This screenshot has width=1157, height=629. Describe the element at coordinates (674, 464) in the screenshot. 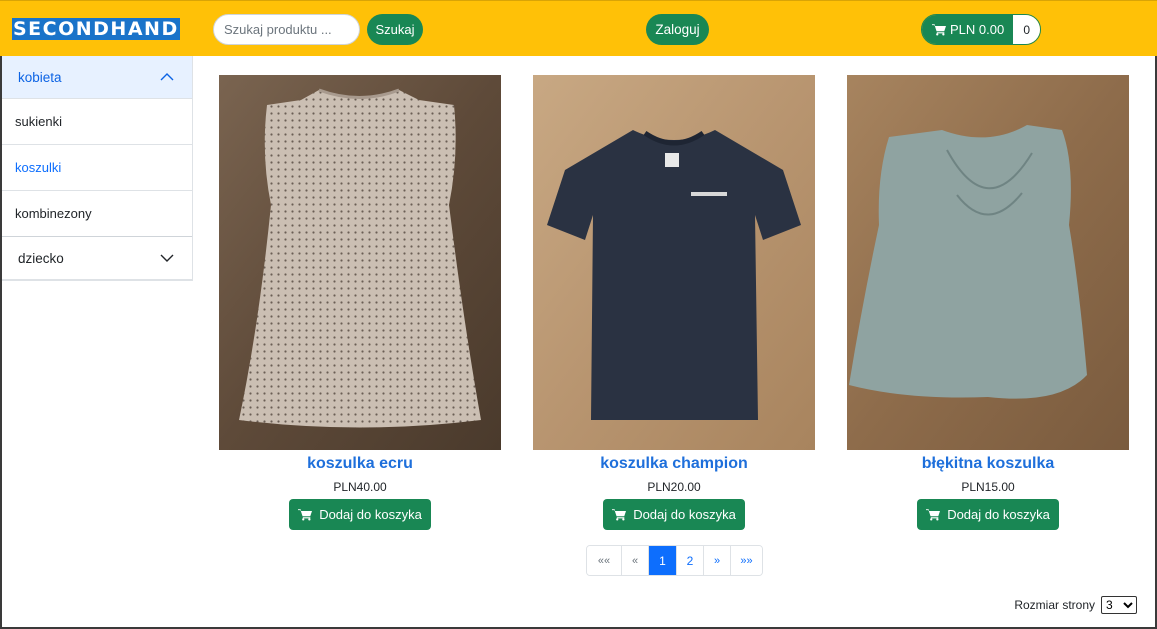

I see `product-name: koszulka champion` at that location.